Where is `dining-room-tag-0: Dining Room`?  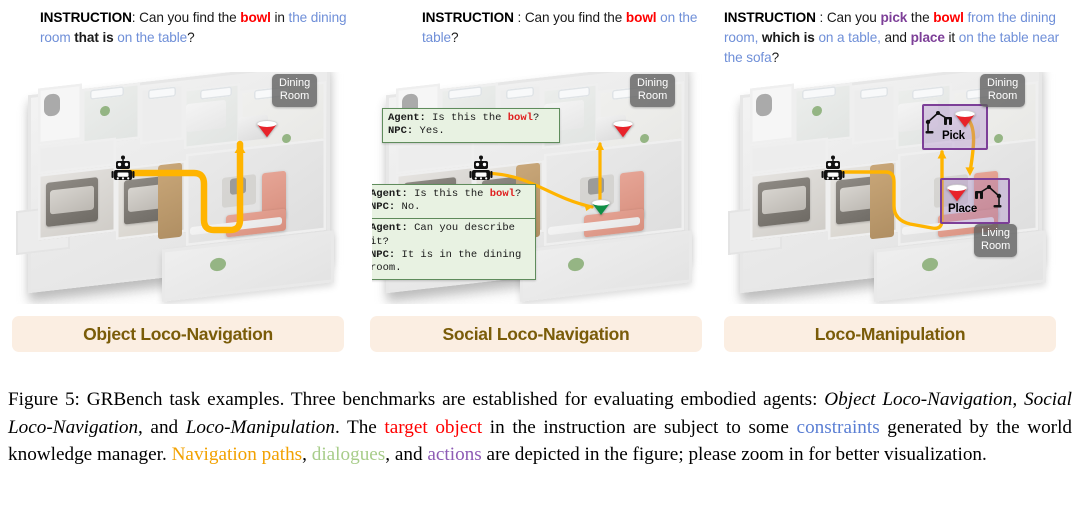
dining-room-tag-0: Dining Room is located at coordinates (295, 90).